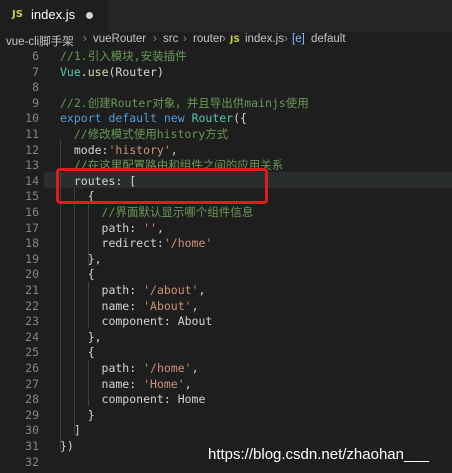 The image size is (452, 473). What do you see at coordinates (32, 461) in the screenshot?
I see `line-number: 32` at bounding box center [32, 461].